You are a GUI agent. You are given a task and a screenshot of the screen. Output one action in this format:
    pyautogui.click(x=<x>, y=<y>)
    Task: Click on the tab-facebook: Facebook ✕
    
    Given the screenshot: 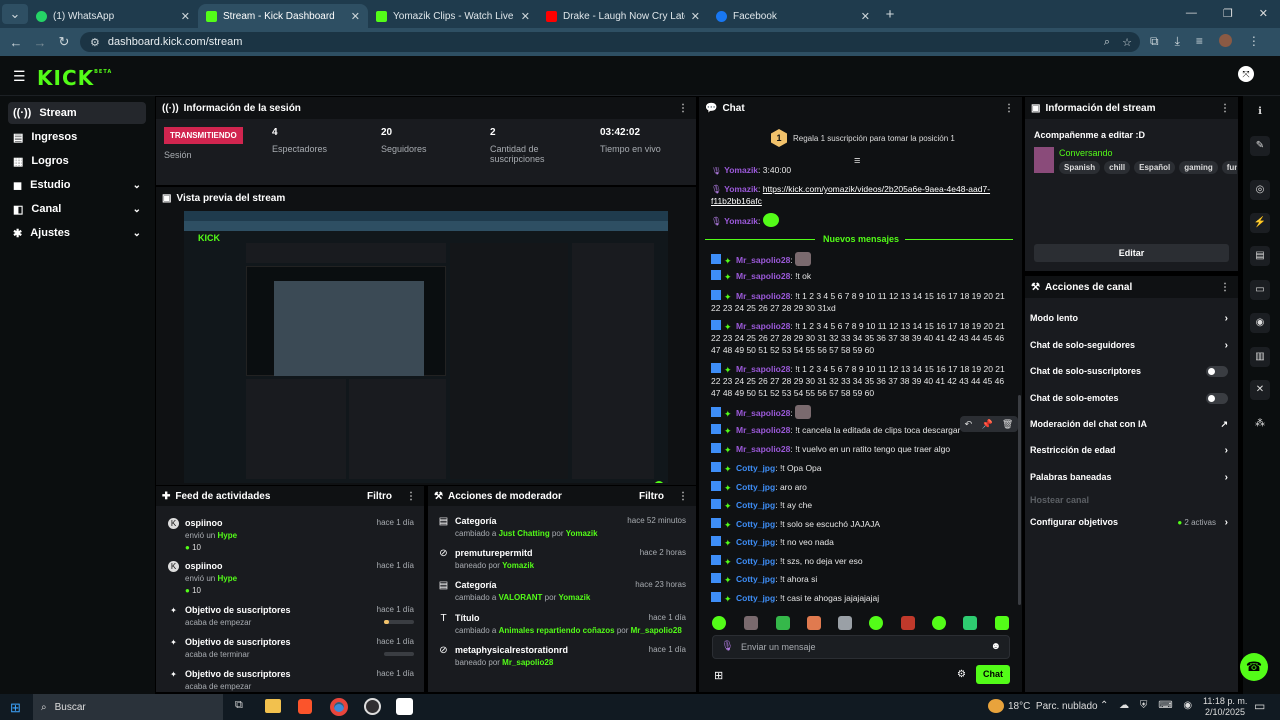 What is the action you would take?
    pyautogui.click(x=793, y=16)
    